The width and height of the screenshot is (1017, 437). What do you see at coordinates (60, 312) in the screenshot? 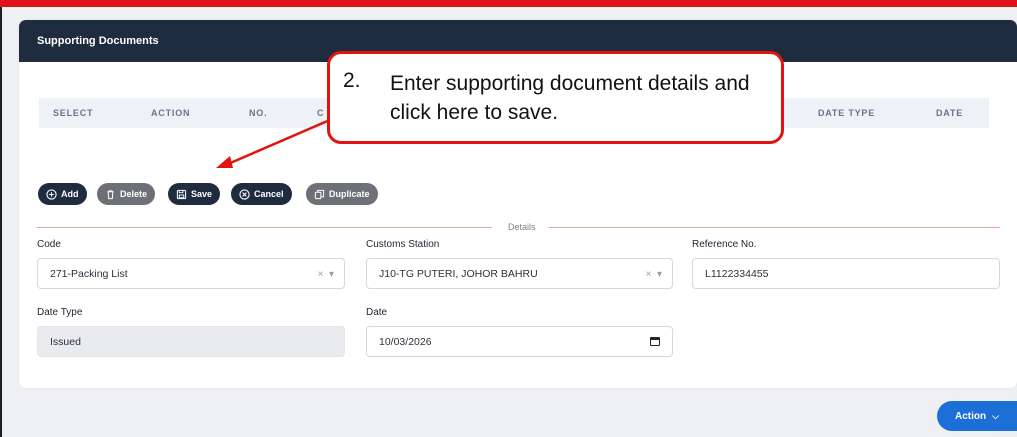
I see `date-type-label: Date Type` at bounding box center [60, 312].